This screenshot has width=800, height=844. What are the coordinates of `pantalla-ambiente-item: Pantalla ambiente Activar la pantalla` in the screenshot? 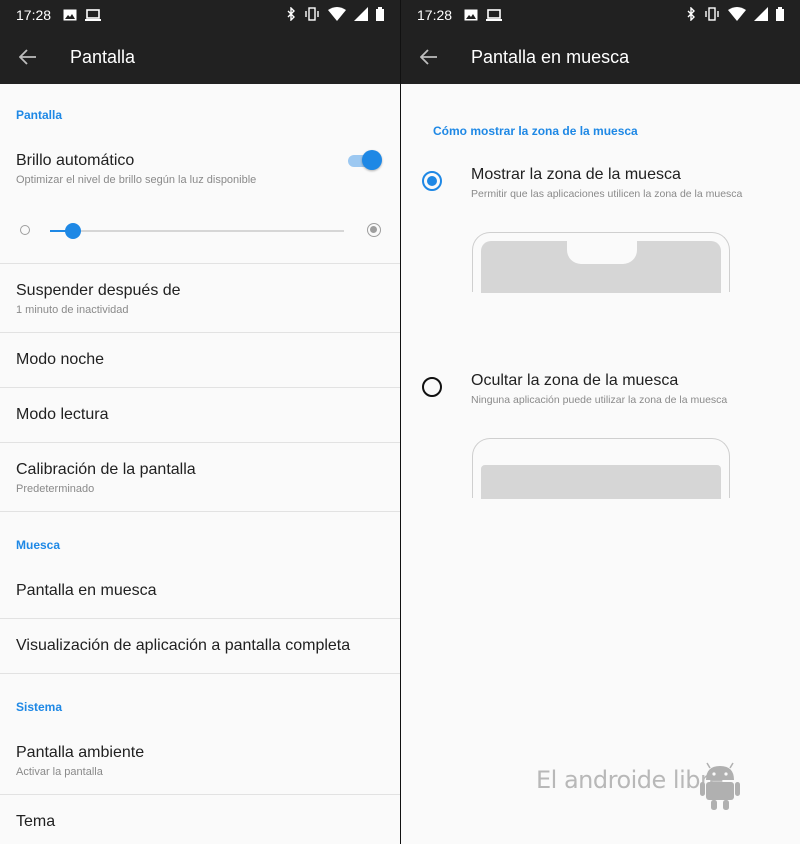 It's located at (200, 761).